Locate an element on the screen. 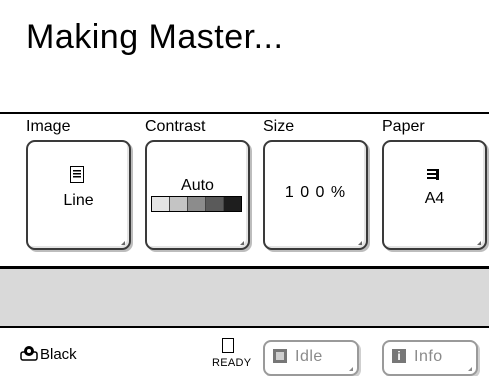 This screenshot has width=489, height=376. size-value: 1 0 0 % is located at coordinates (315, 192).